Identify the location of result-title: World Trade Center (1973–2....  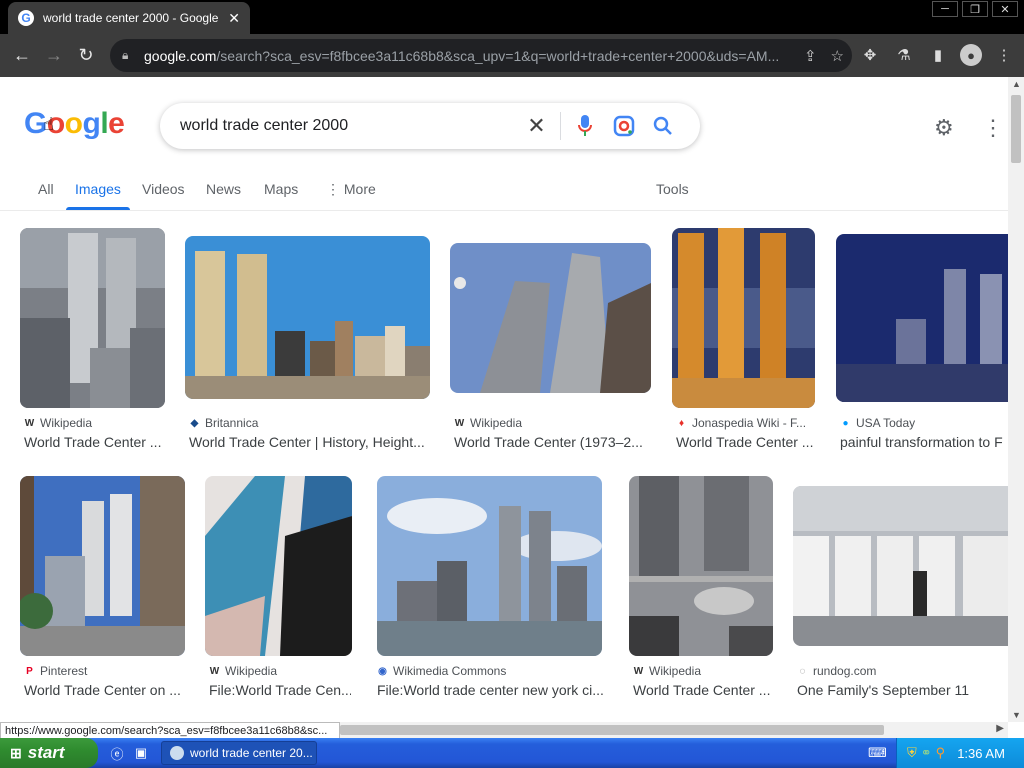
(552, 442).